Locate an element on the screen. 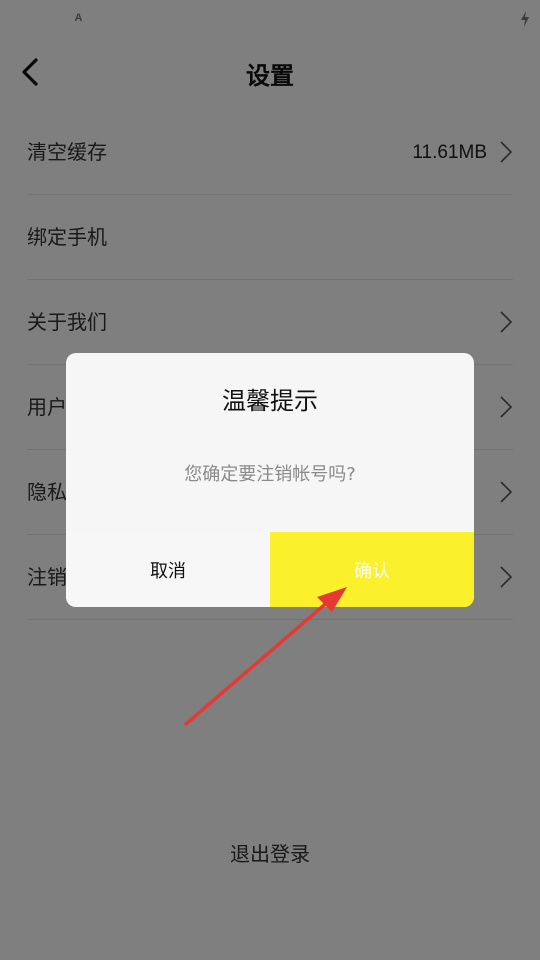 This screenshot has width=540, height=960. dialog-title: 温馨提示 is located at coordinates (270, 401).